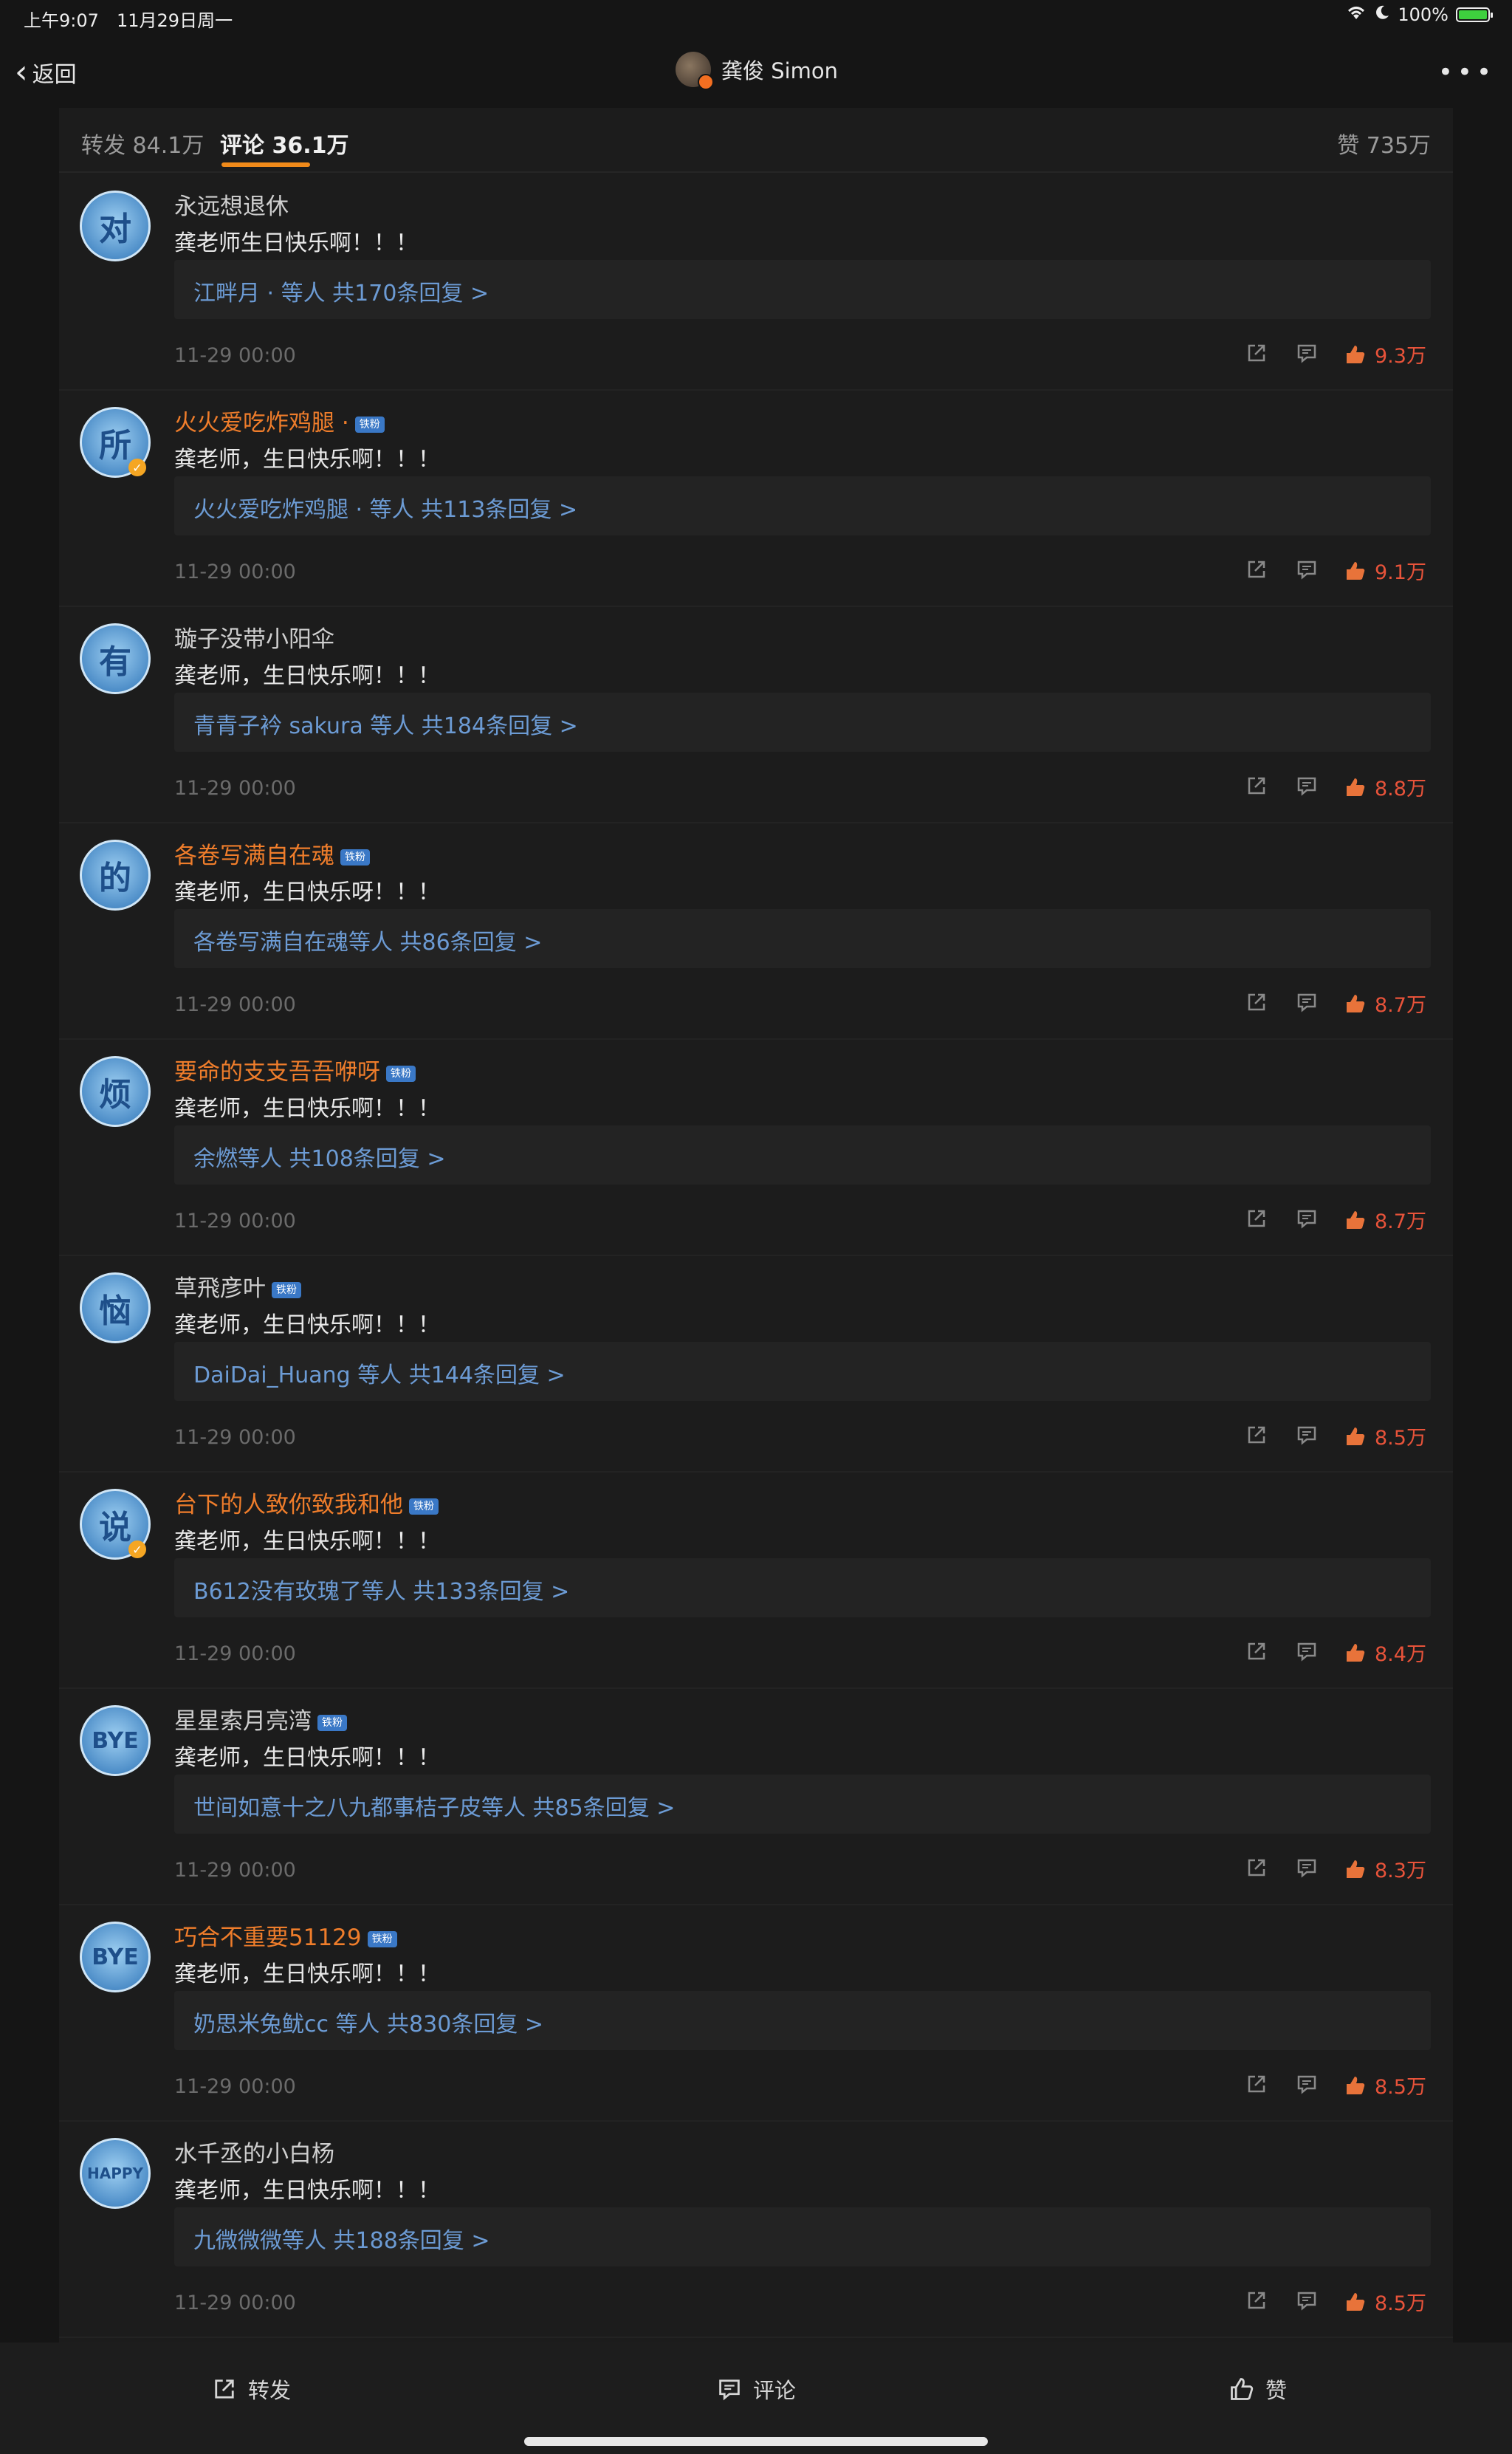 This screenshot has height=2454, width=1512. Describe the element at coordinates (285, 1935) in the screenshot. I see `username: 巧合不重要51129 铁粉` at that location.